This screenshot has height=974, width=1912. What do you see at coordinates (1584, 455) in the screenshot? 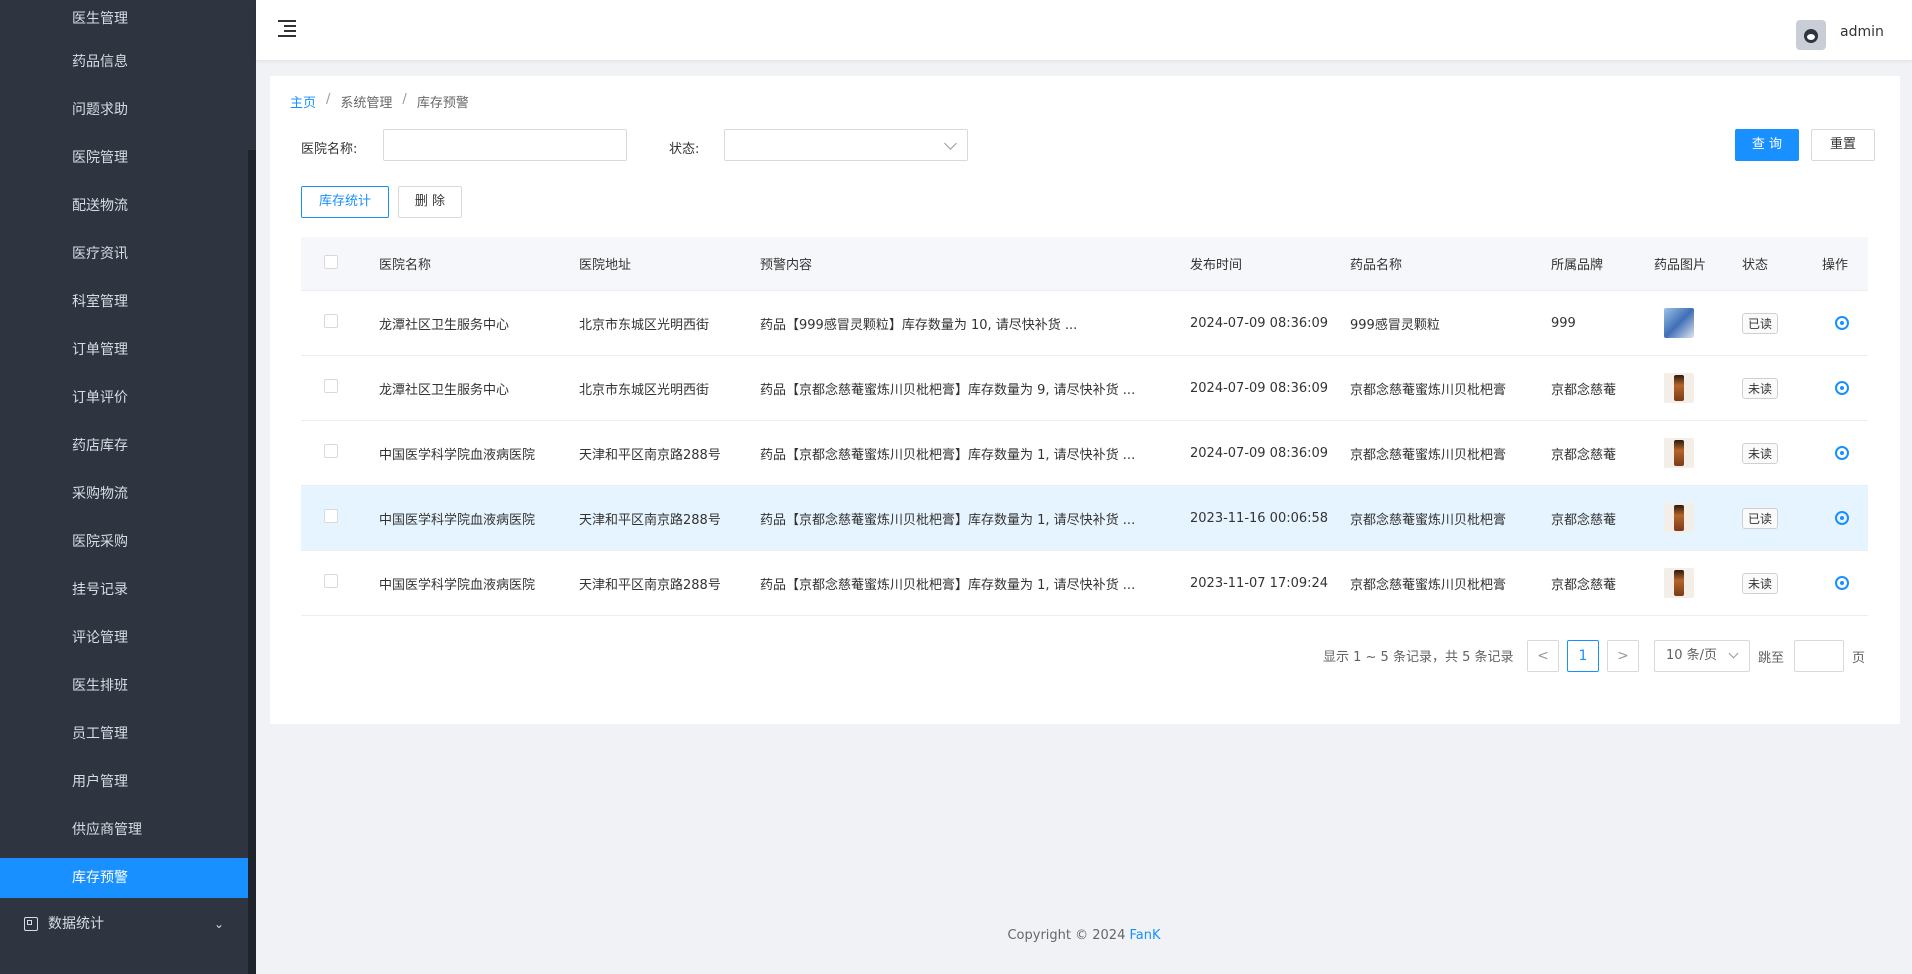
I see `cell-brand: 京都念慈菴` at bounding box center [1584, 455].